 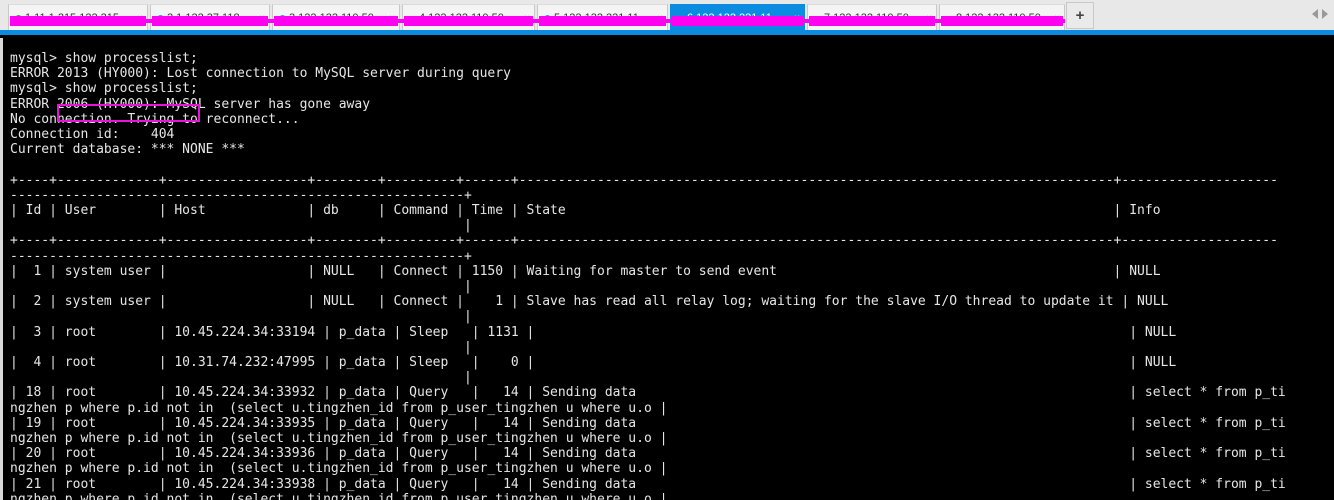 What do you see at coordinates (1320, 14) in the screenshot?
I see `tab-scroll-arrows` at bounding box center [1320, 14].